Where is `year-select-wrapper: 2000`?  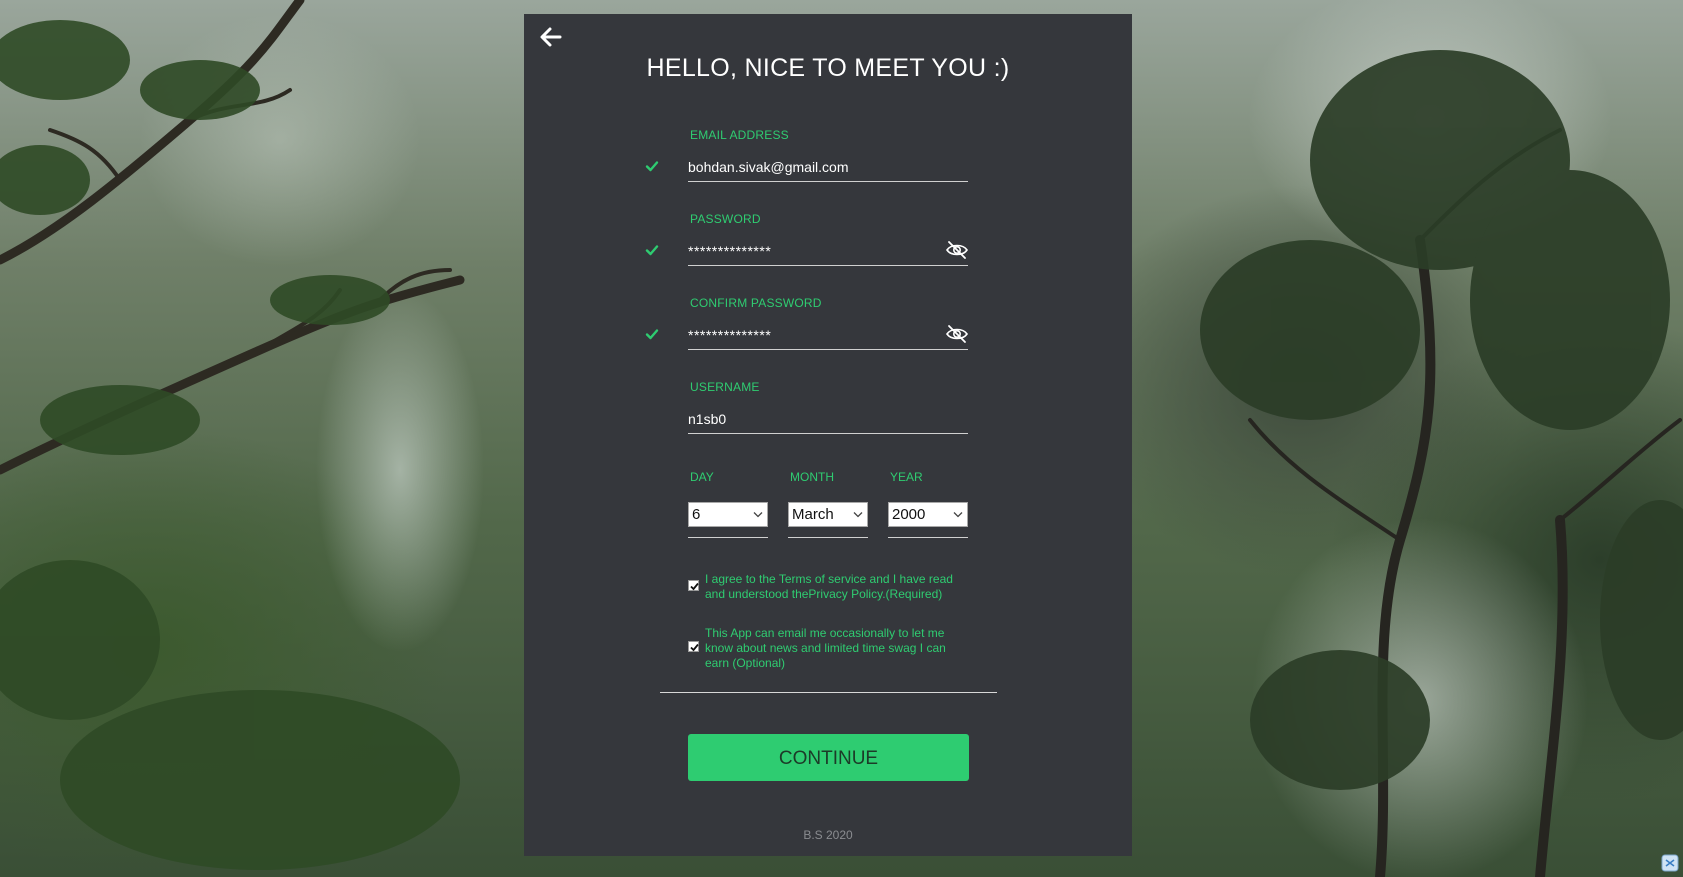
year-select-wrapper: 2000 is located at coordinates (928, 520).